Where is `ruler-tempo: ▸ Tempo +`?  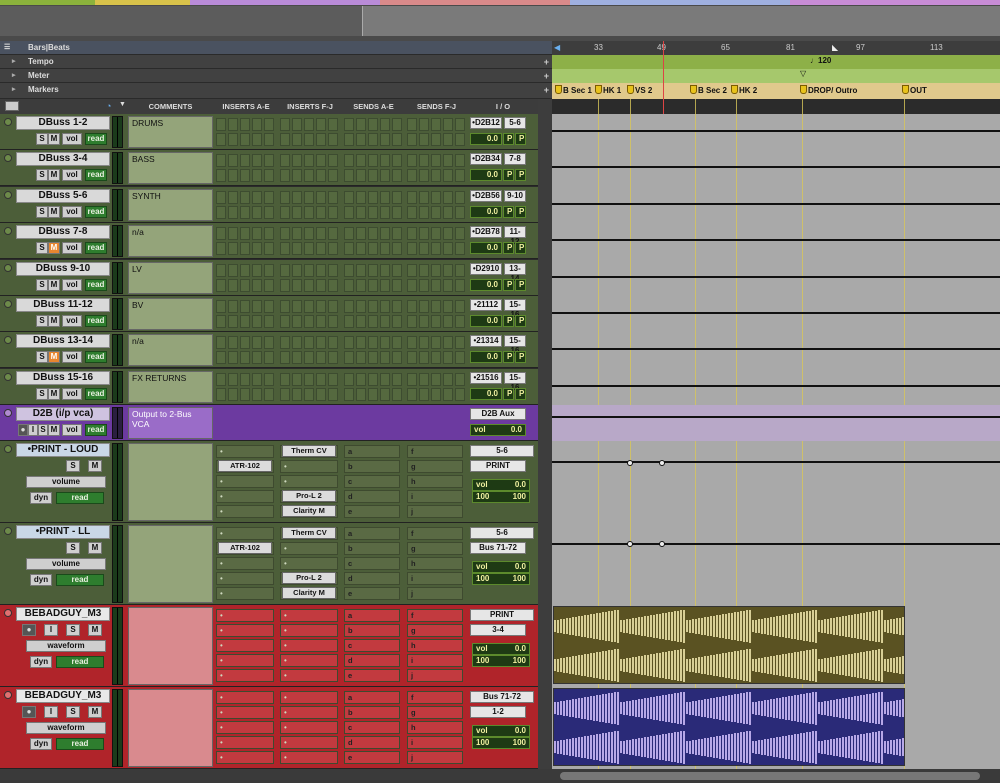
ruler-tempo: ▸ Tempo + is located at coordinates (276, 62).